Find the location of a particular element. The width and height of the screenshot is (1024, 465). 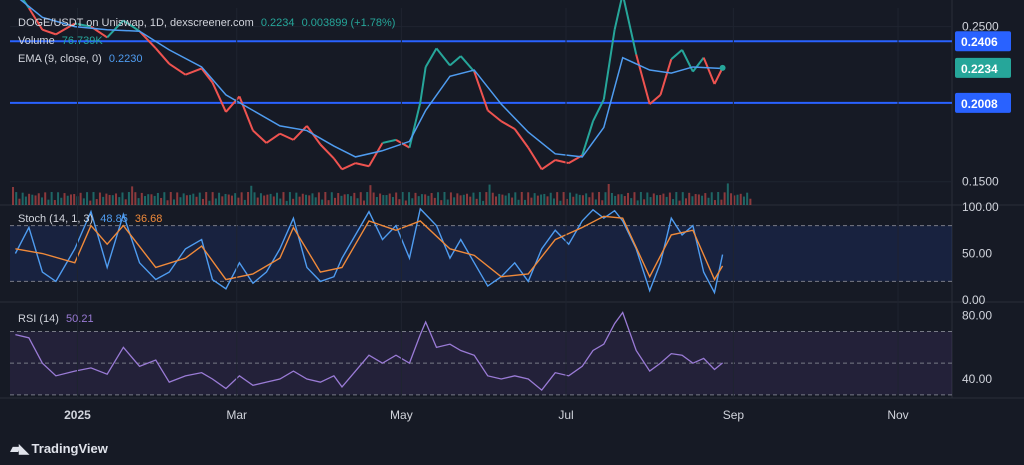

volume-label: Volume is located at coordinates (36, 41).